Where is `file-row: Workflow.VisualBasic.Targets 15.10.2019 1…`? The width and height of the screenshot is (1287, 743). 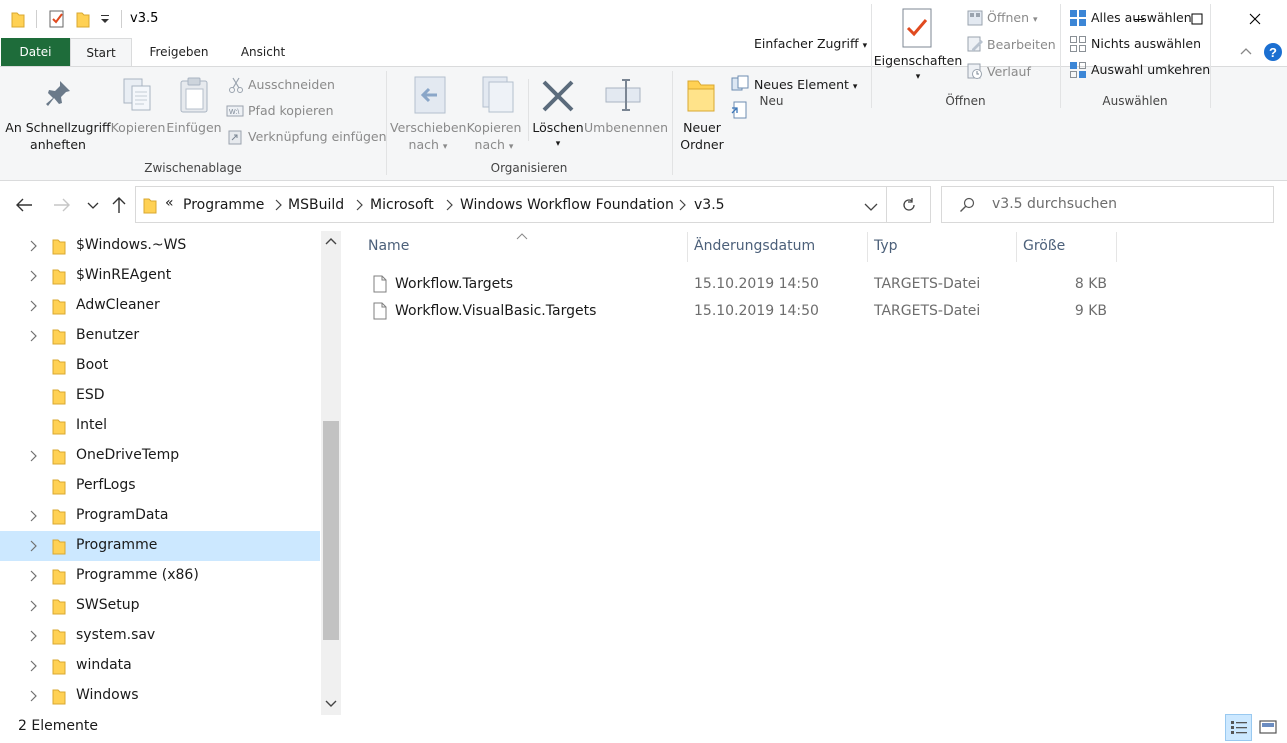
file-row: Workflow.VisualBasic.Targets 15.10.2019 1… is located at coordinates (741, 311).